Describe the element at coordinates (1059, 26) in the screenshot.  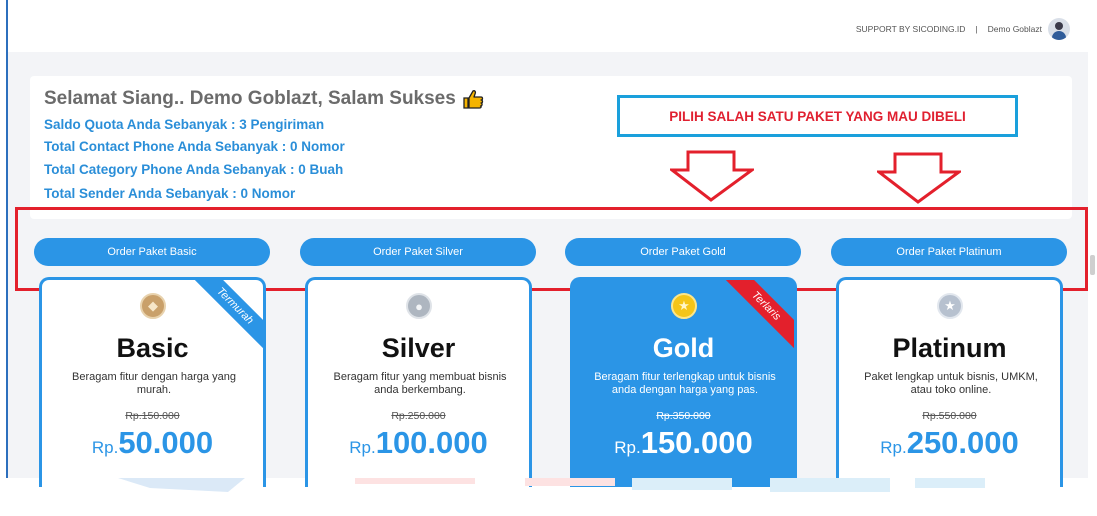
I see `avatar-head` at that location.